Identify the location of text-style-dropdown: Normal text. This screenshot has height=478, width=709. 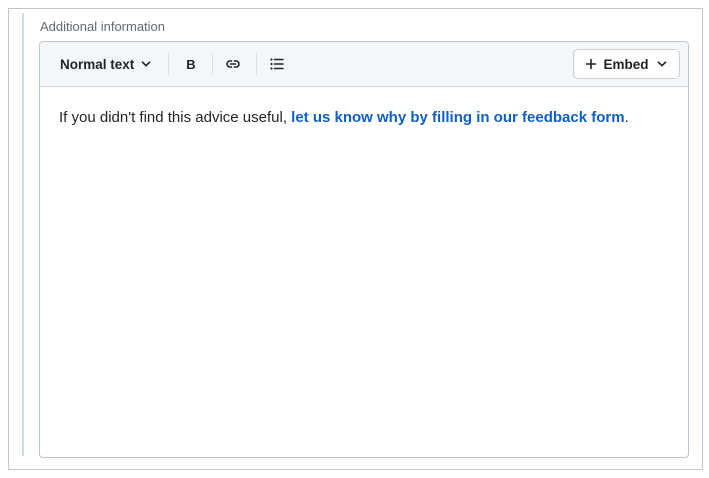
(106, 64).